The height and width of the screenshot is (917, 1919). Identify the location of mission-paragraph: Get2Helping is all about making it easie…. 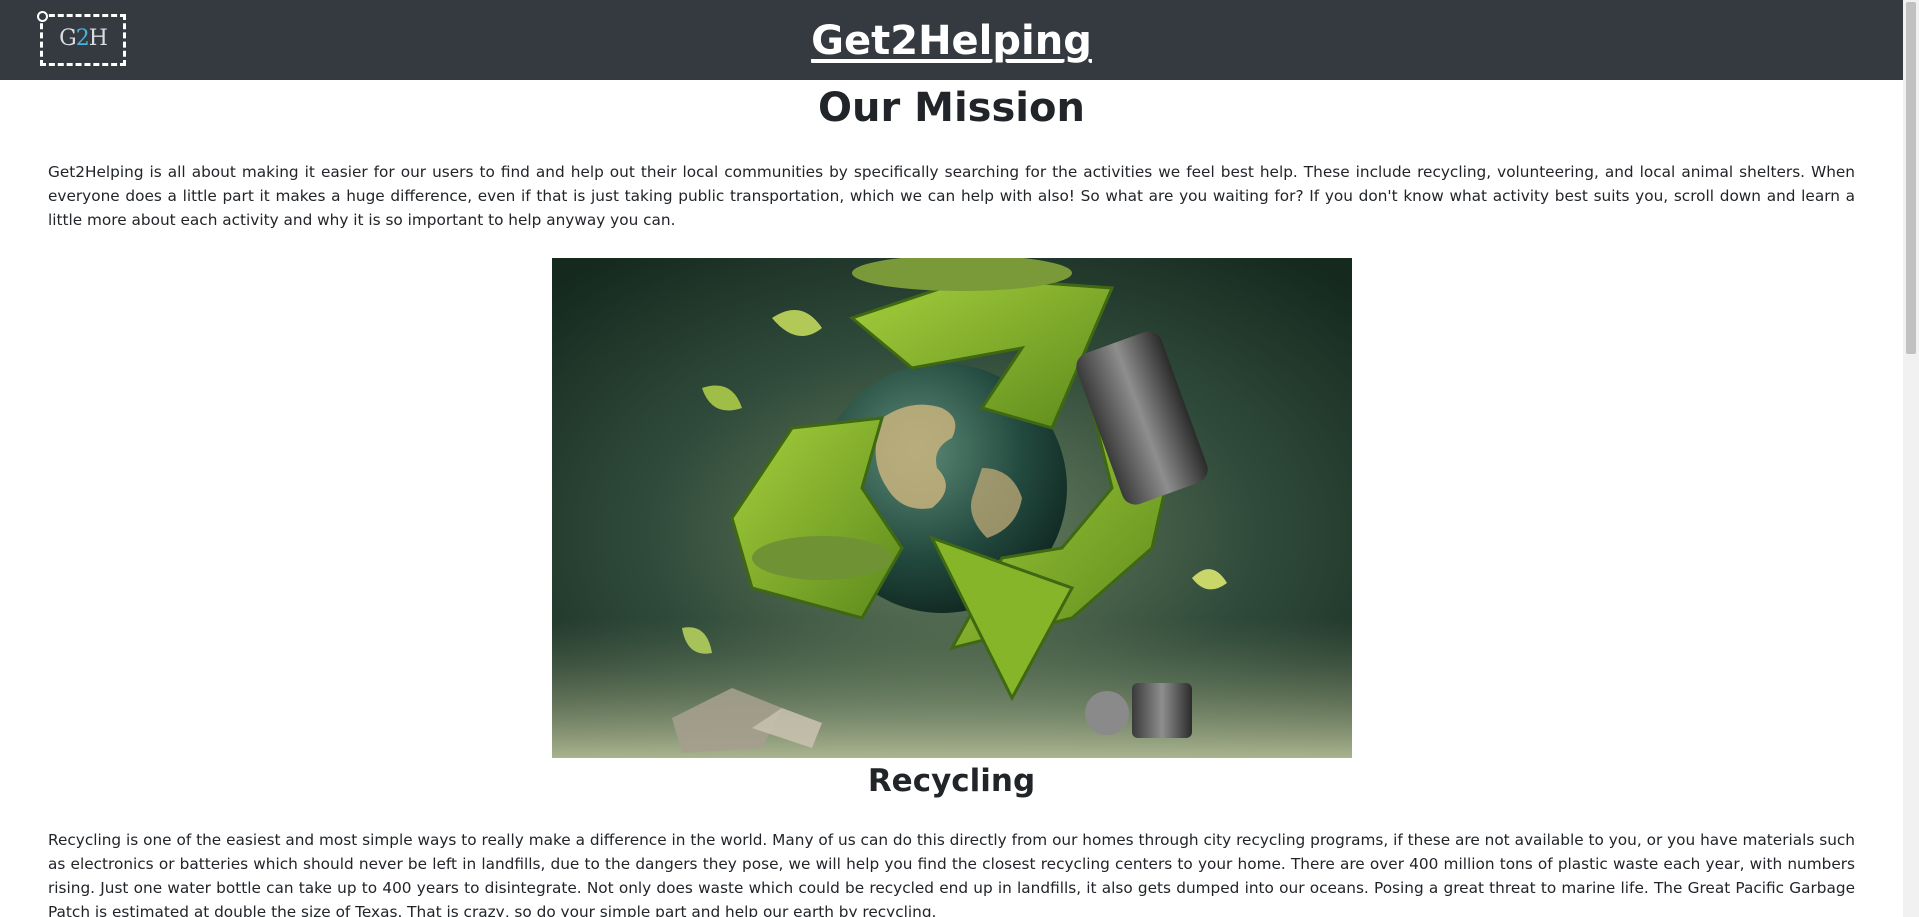
(951, 196).